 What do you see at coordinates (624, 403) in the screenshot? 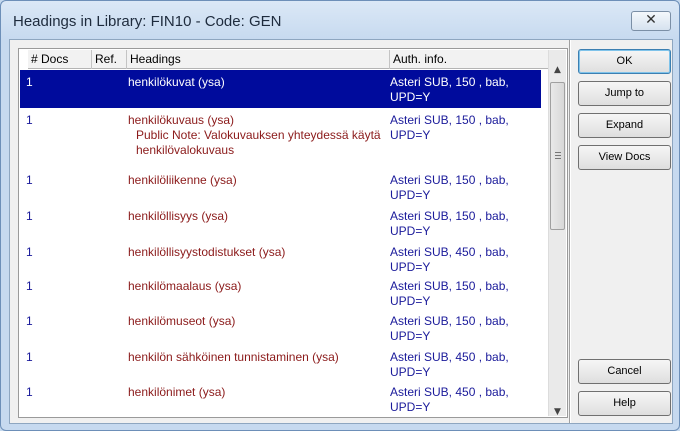
I see `help-button: Help` at bounding box center [624, 403].